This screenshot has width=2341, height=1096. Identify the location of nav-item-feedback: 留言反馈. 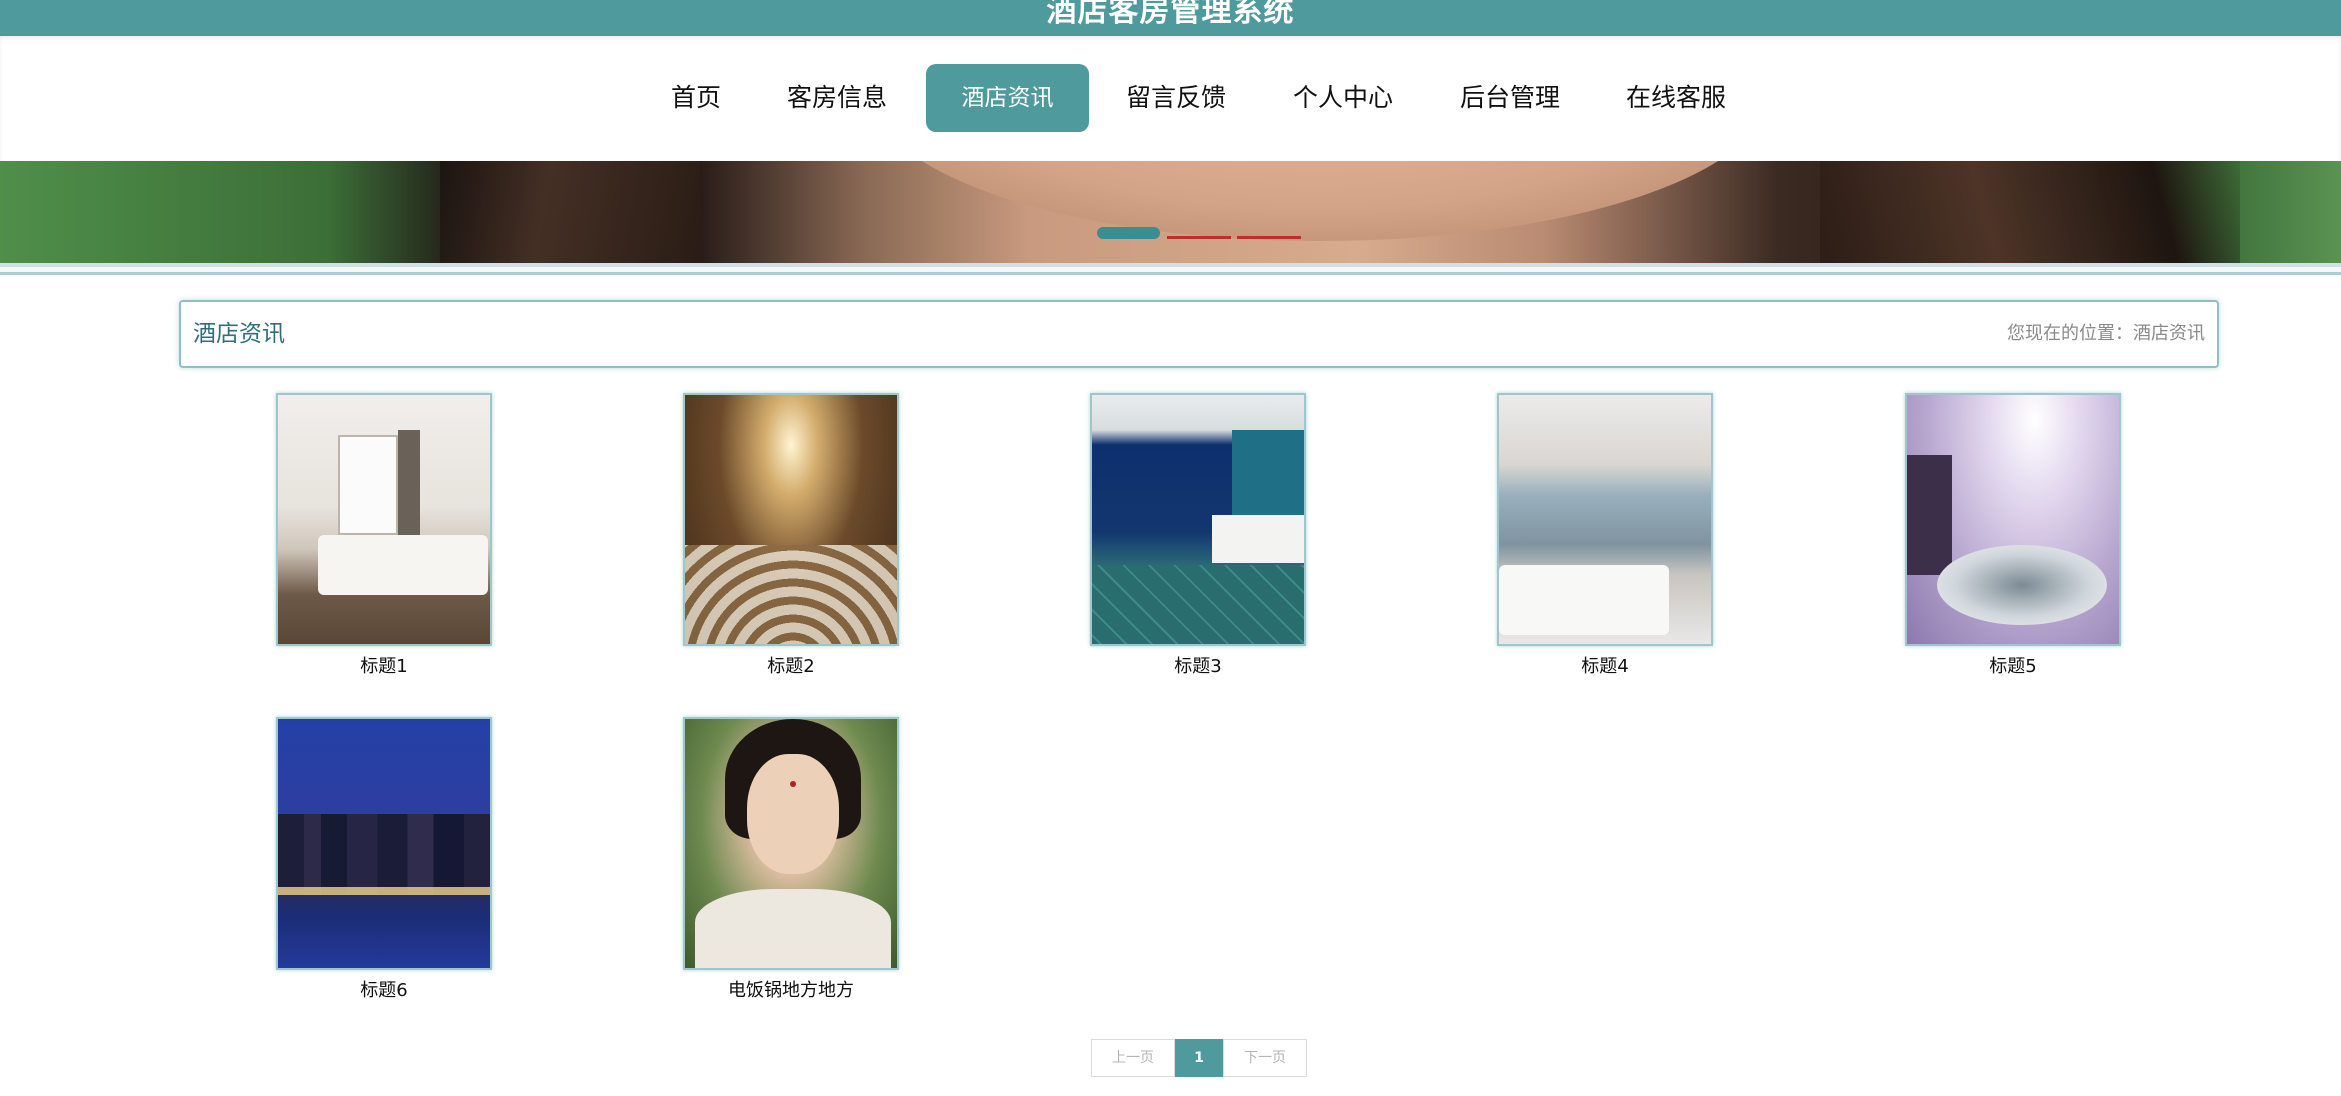
(1176, 98).